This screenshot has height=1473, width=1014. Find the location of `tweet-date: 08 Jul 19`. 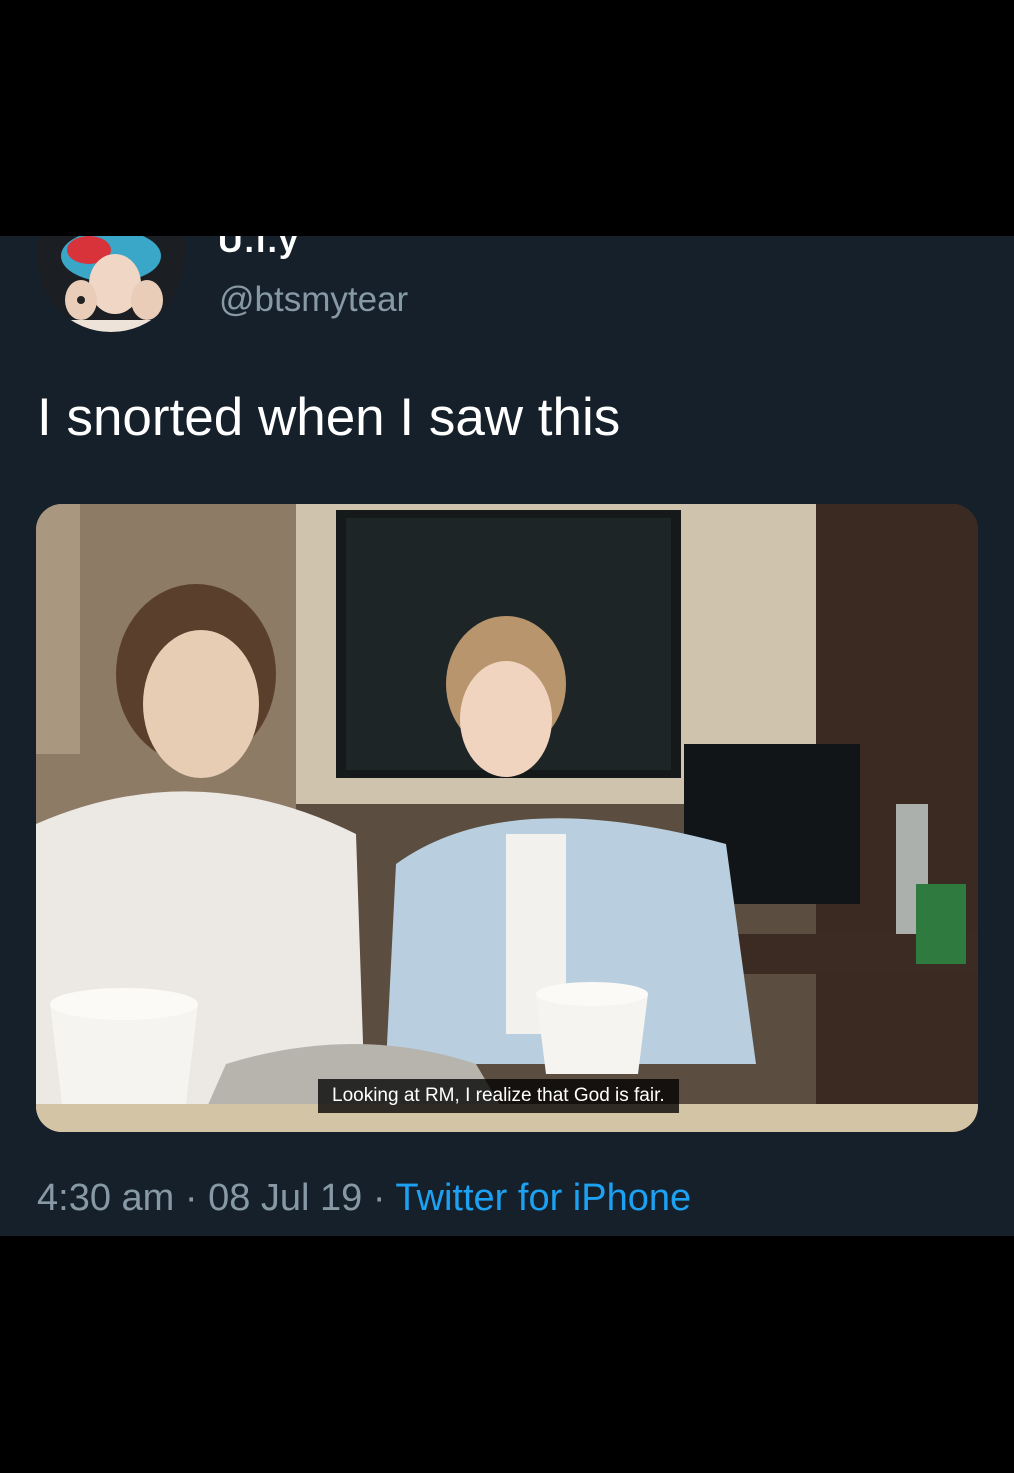

tweet-date: 08 Jul 19 is located at coordinates (285, 1198).